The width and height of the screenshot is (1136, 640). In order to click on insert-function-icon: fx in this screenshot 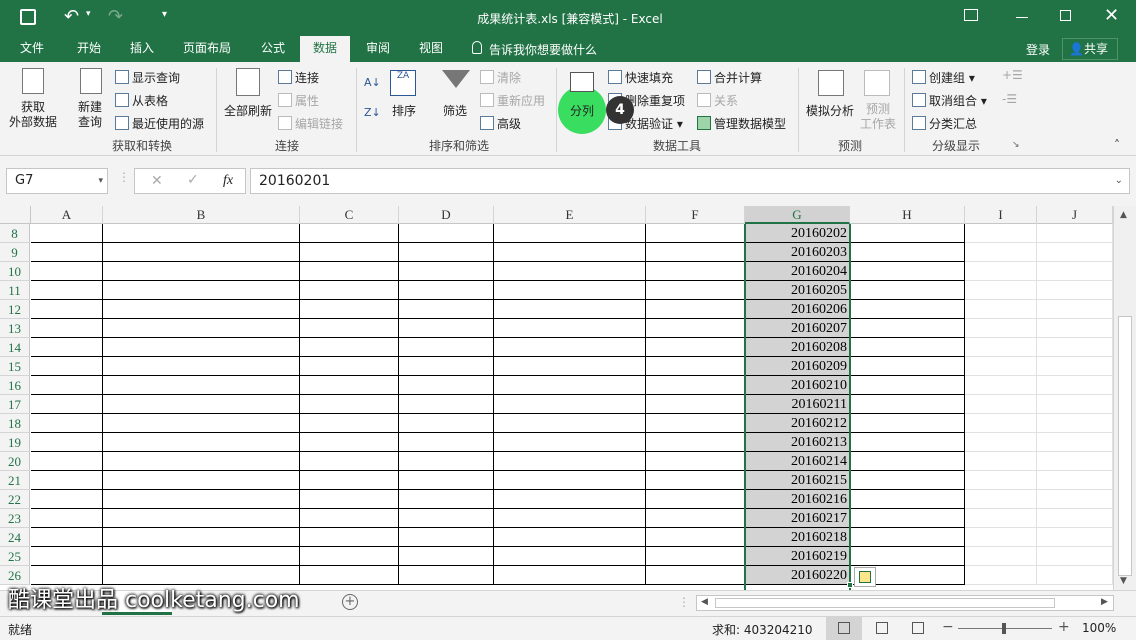, I will do `click(228, 181)`.